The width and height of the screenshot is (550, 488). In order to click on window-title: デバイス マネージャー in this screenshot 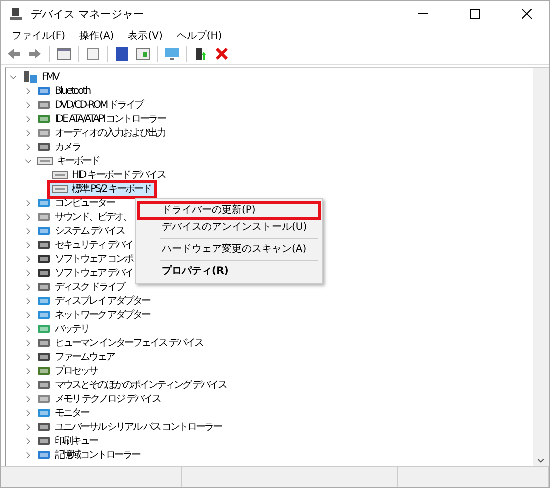, I will do `click(88, 14)`.